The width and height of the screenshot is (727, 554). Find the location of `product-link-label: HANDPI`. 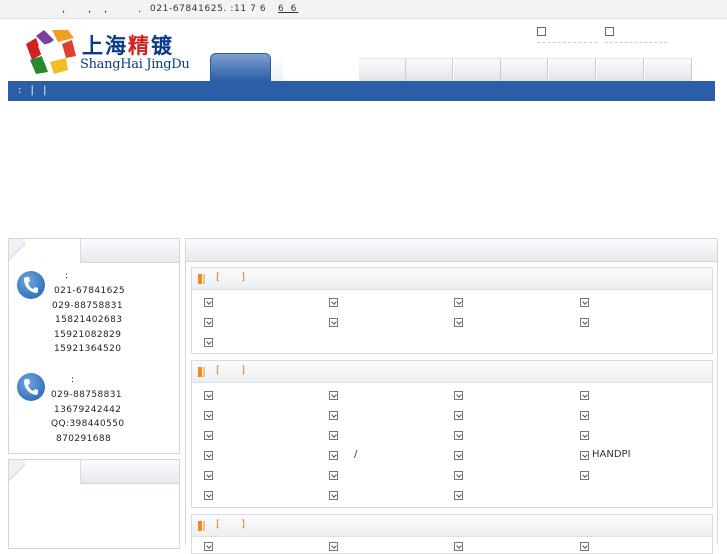

product-link-label: HANDPI is located at coordinates (611, 454).